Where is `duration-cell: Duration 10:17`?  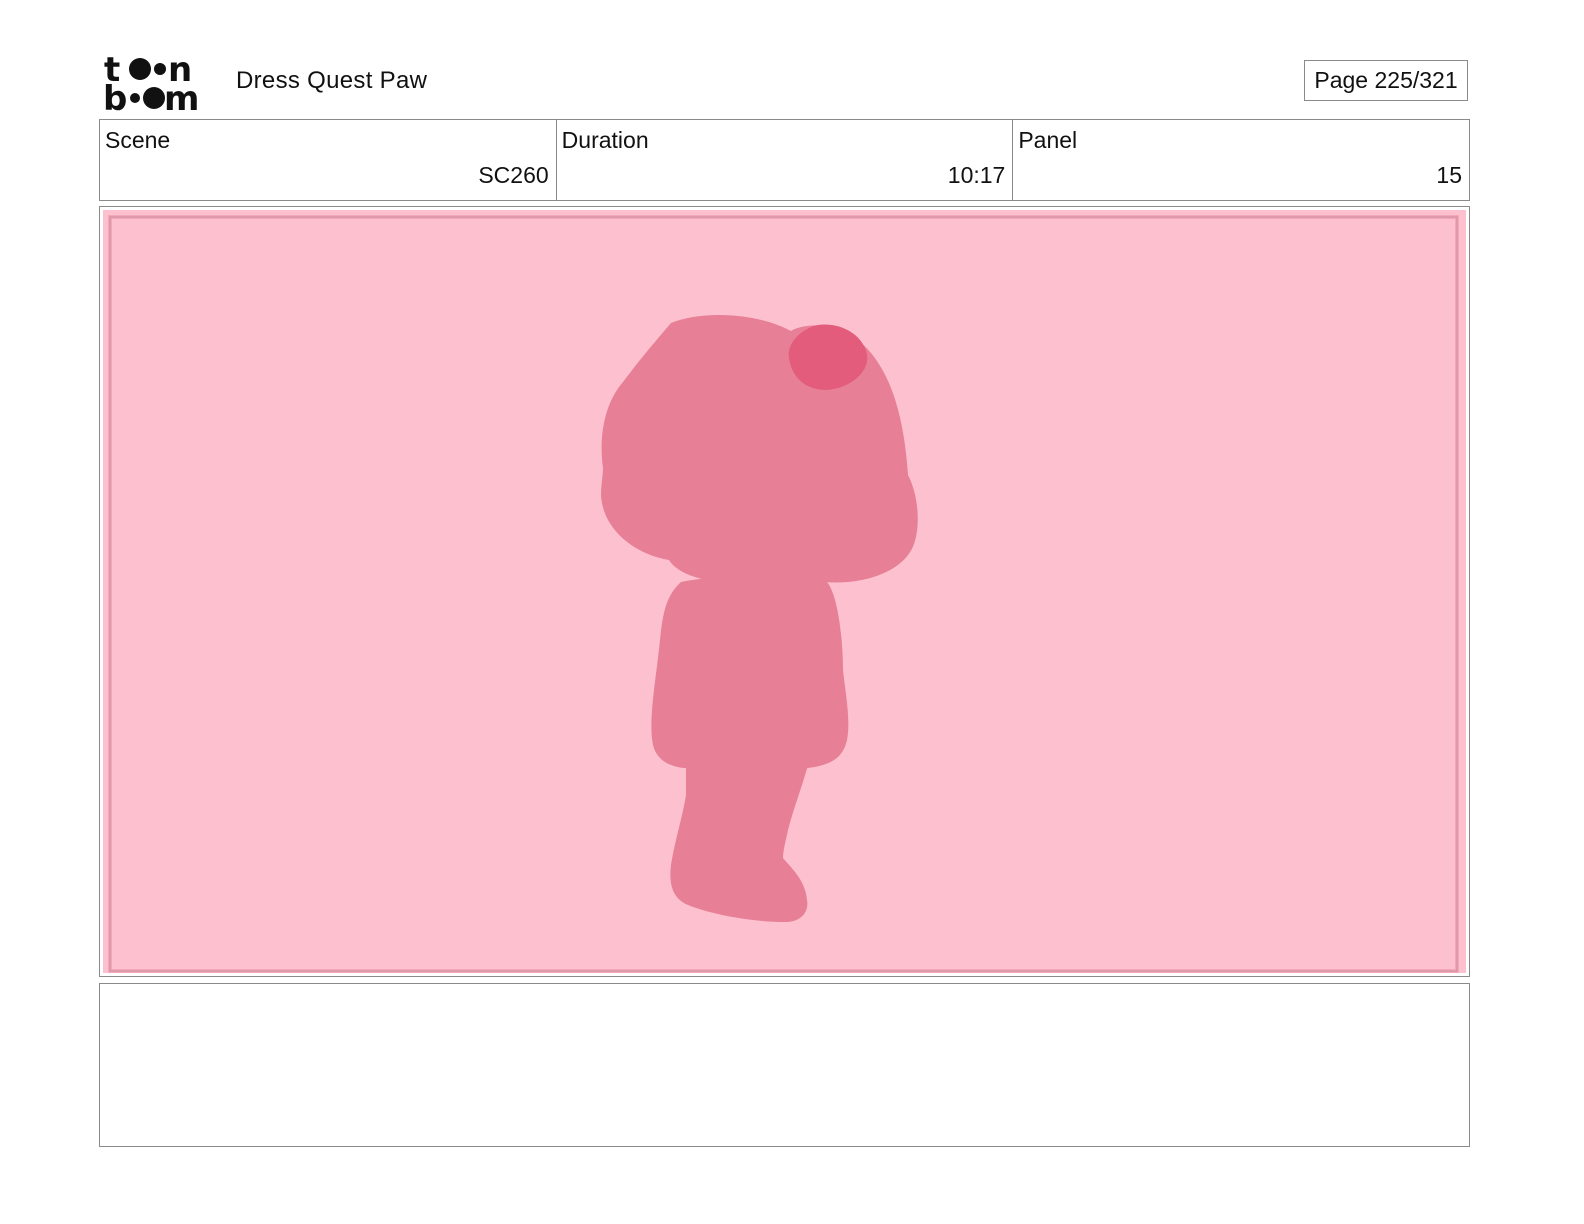 duration-cell: Duration 10:17 is located at coordinates (785, 160).